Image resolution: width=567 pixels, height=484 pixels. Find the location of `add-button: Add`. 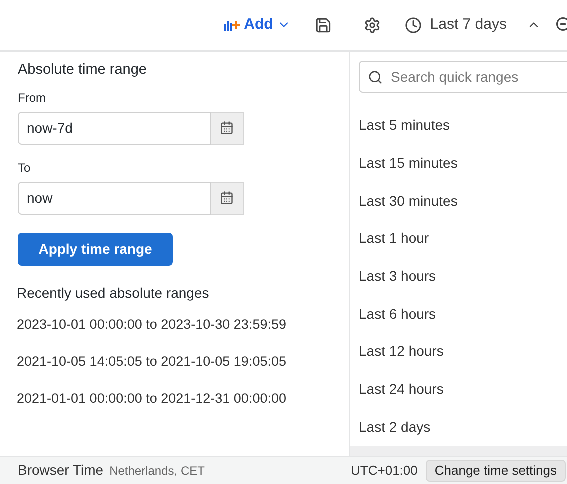

add-button: Add is located at coordinates (258, 25).